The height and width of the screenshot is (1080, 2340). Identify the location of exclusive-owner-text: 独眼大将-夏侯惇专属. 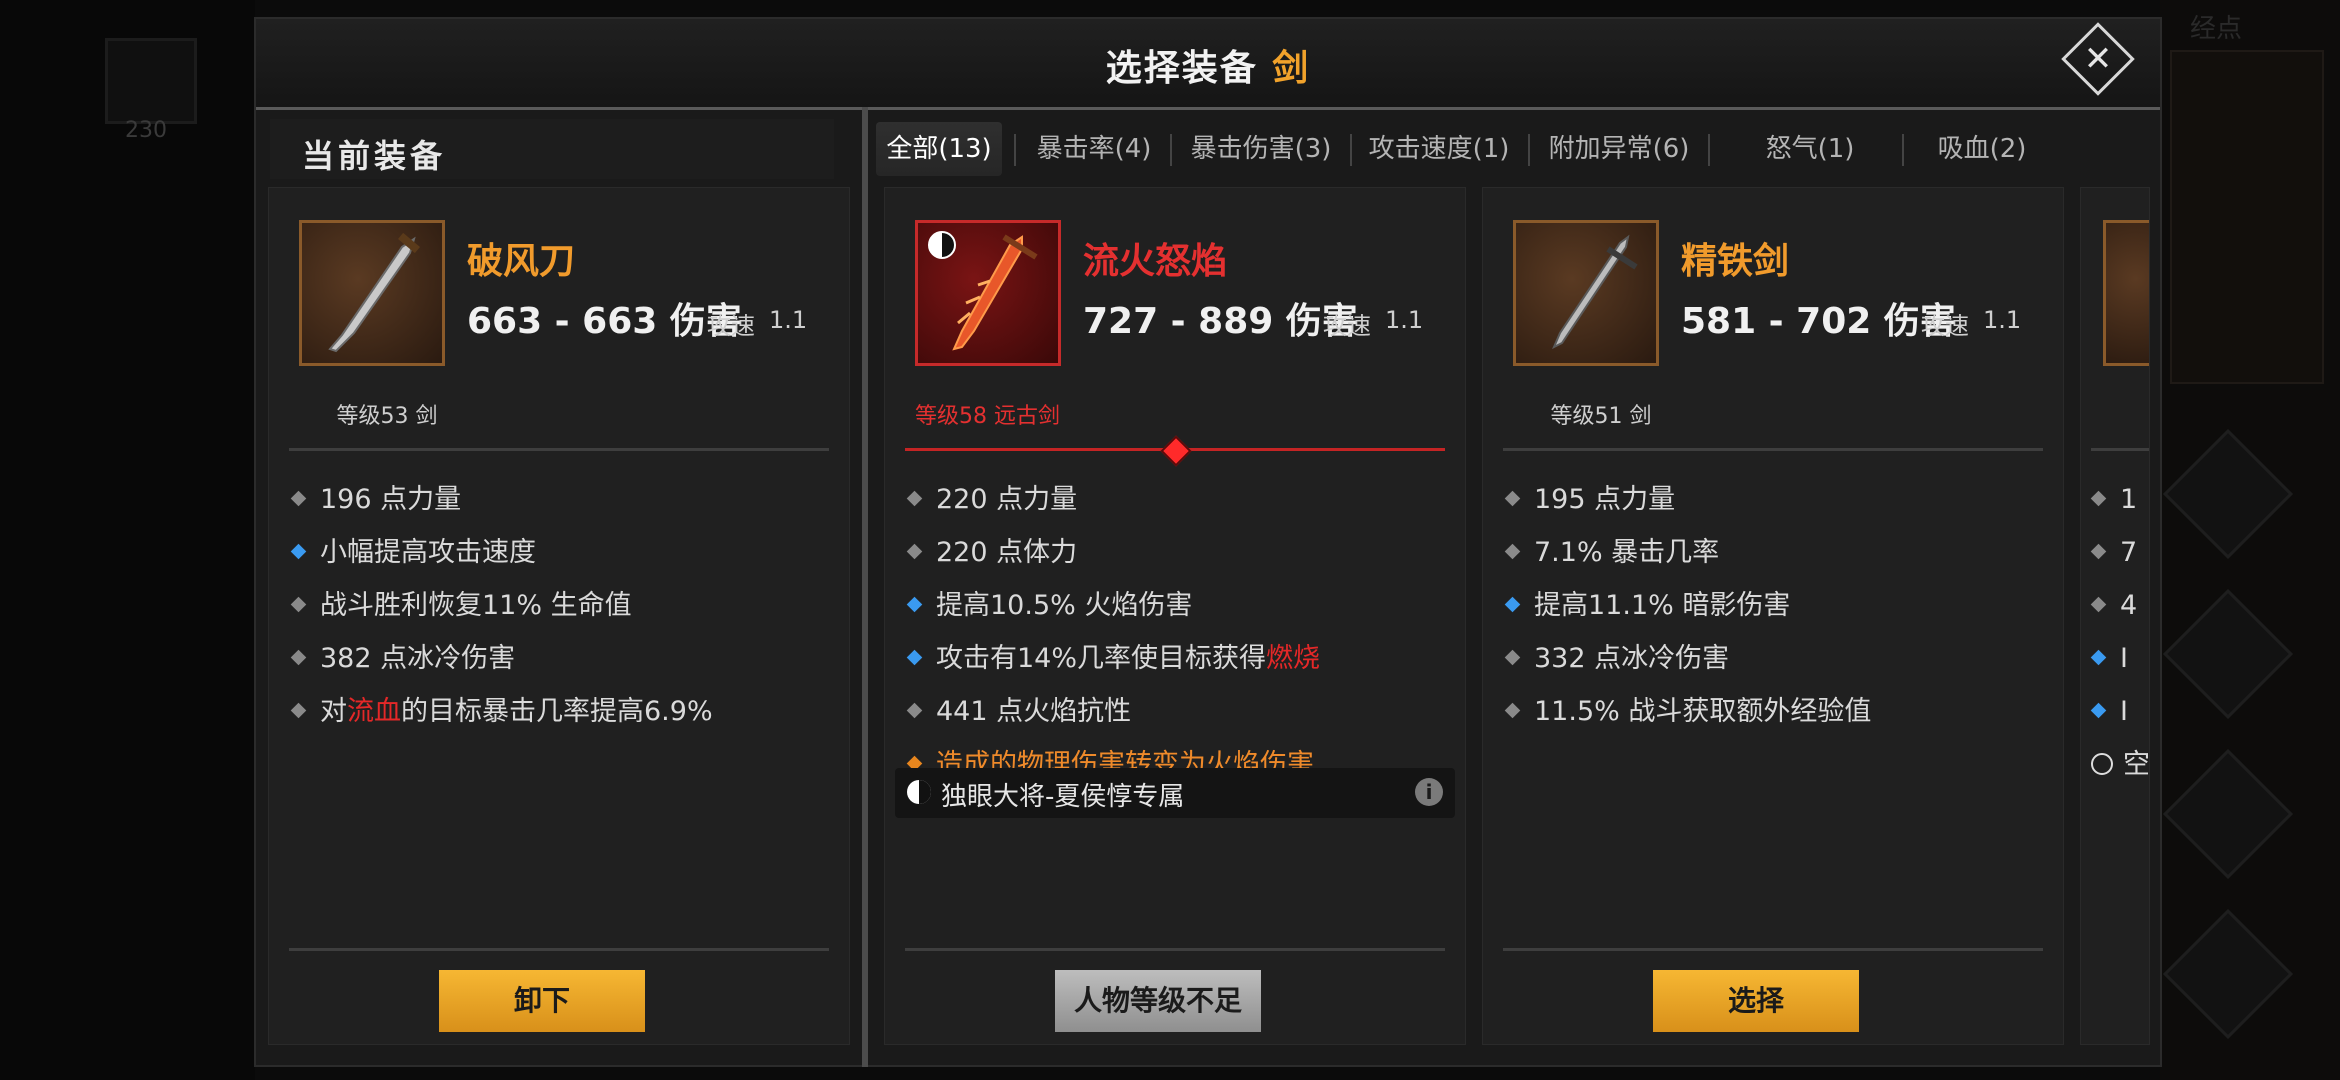
(1063, 797).